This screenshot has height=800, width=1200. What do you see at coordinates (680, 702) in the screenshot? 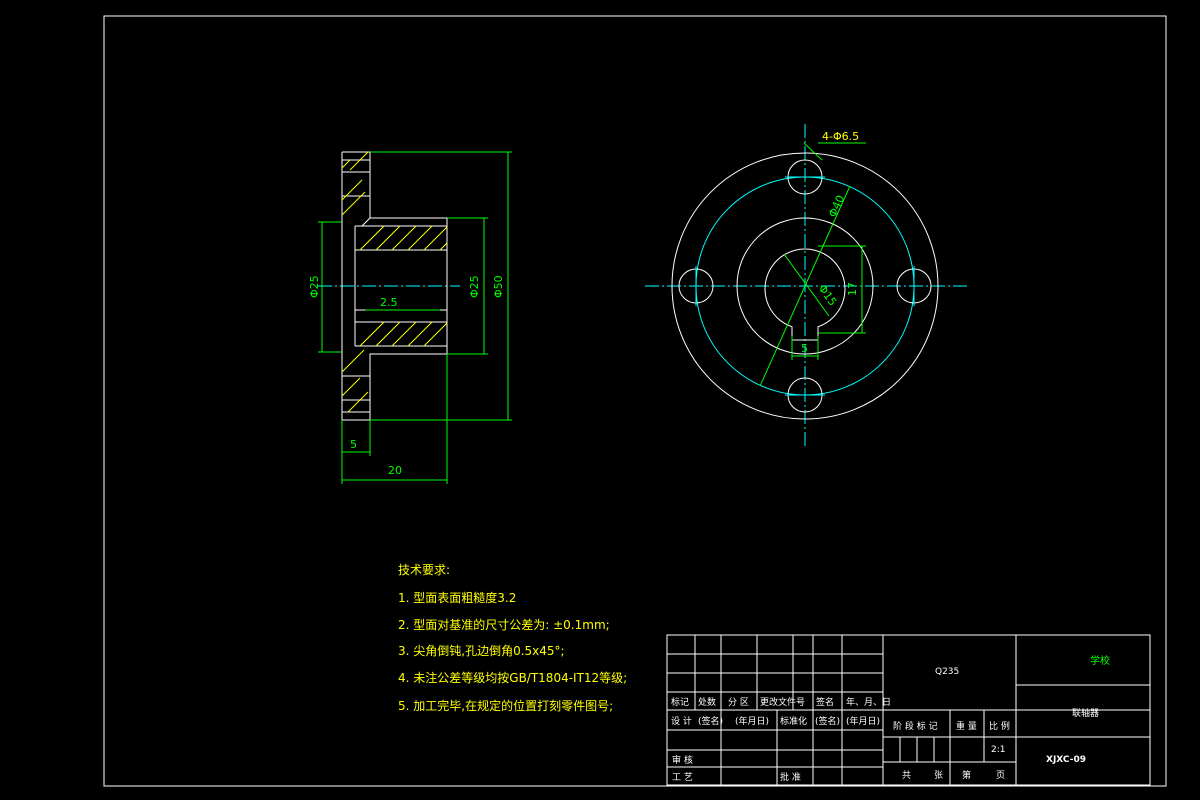
I see `tb-rev-header: 标记` at bounding box center [680, 702].